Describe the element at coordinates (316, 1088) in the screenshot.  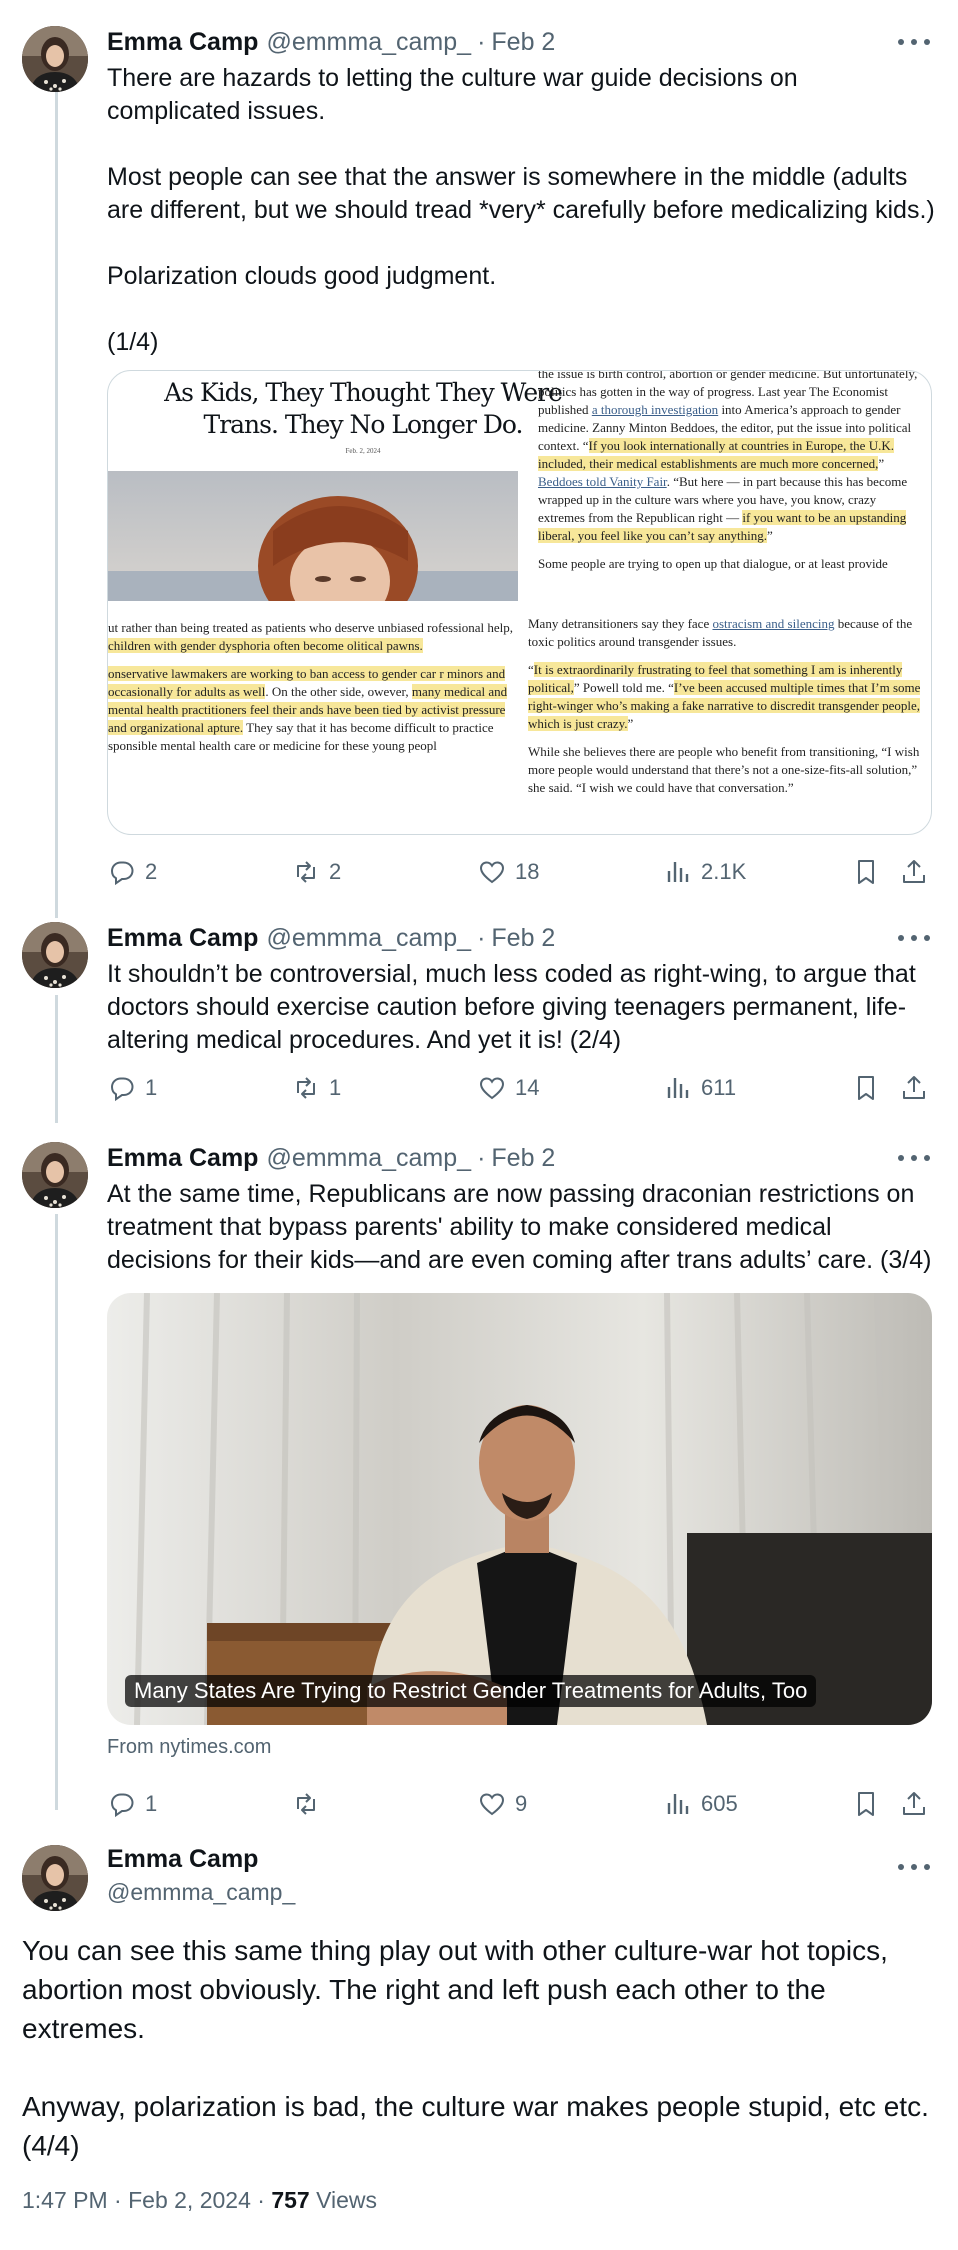
I see `repost-button: 1` at that location.